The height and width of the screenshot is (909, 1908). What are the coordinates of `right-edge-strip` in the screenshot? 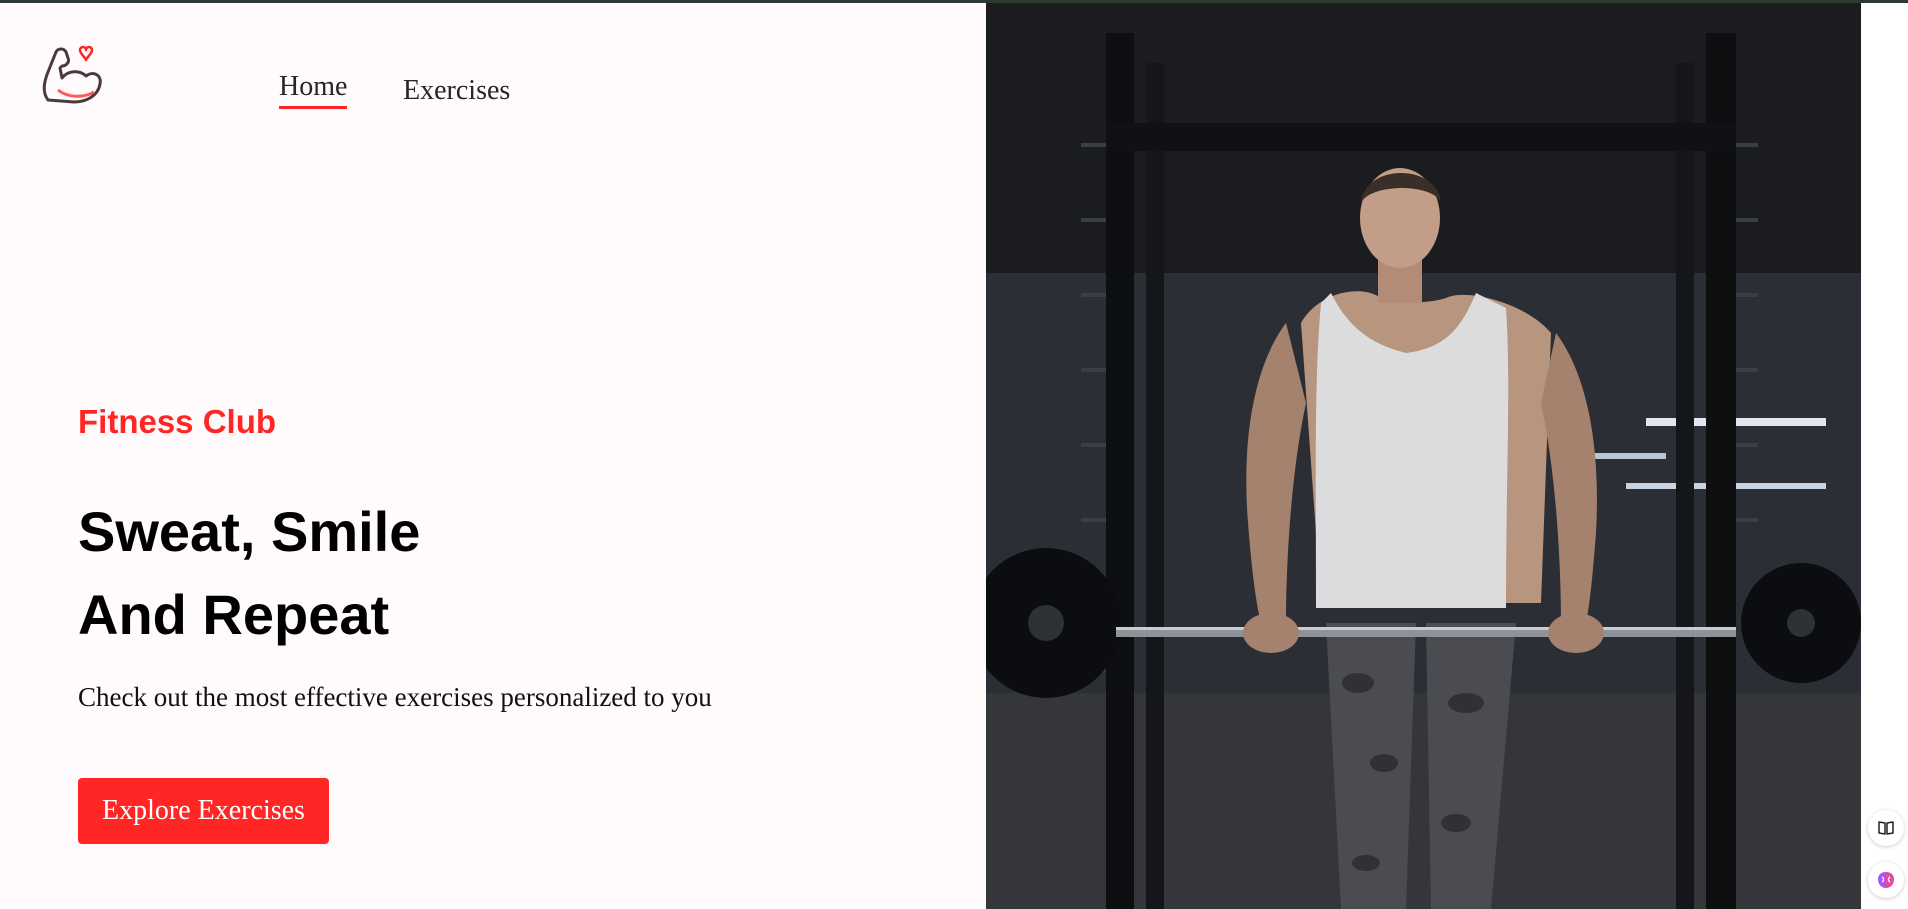 It's located at (1884, 456).